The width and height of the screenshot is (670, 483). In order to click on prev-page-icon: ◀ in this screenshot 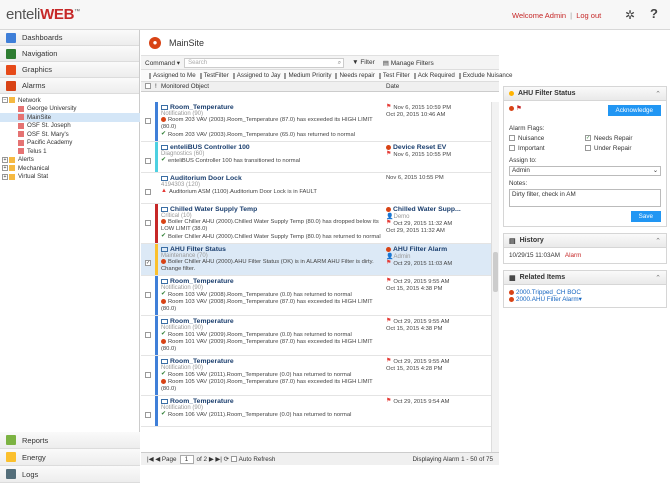, I will do `click(157, 459)`.